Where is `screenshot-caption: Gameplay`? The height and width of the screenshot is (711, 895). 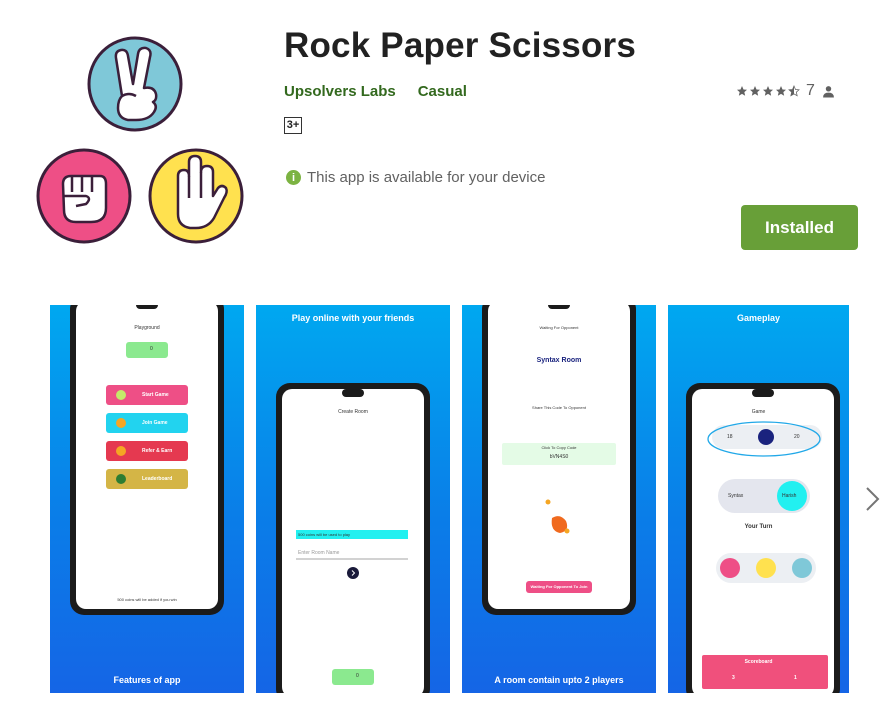 screenshot-caption: Gameplay is located at coordinates (758, 318).